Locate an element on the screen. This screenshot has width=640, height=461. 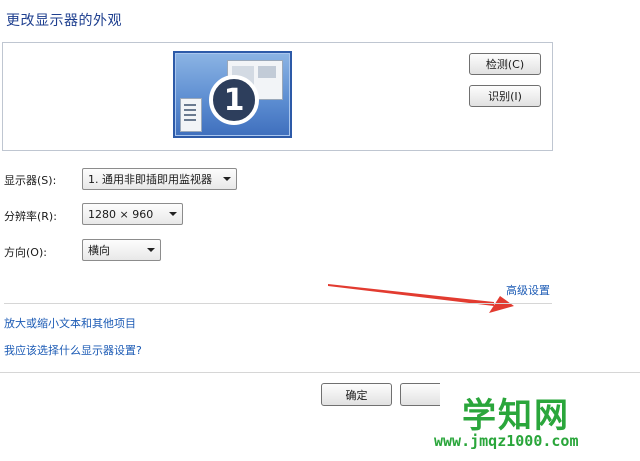
text-size-link: 放大或缩小文本和其他项目 is located at coordinates (70, 323).